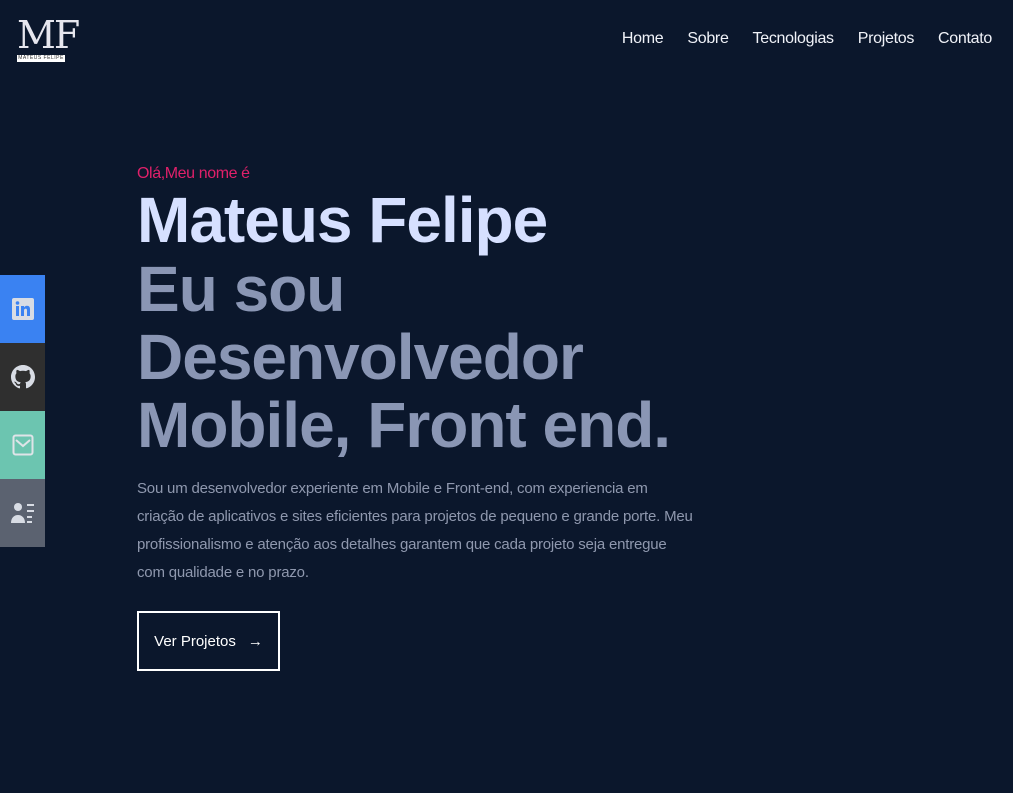 The height and width of the screenshot is (793, 1013). I want to click on main-nav: Home Sobre Tecnologias Projetos Contato, so click(807, 39).